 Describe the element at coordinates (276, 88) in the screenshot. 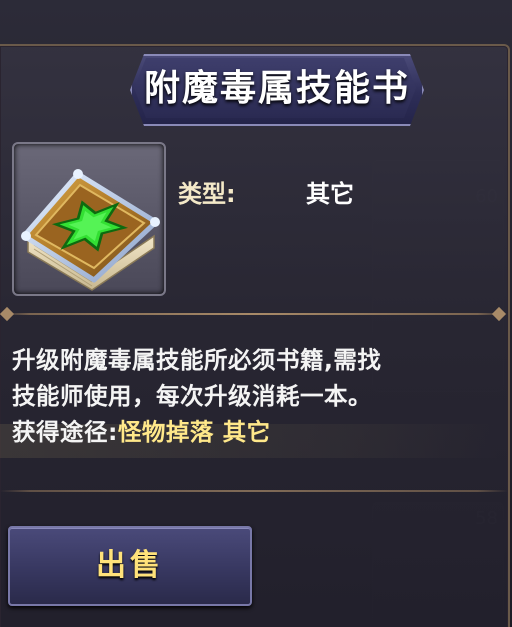

I see `item-title: 附魔毒属技能书` at that location.